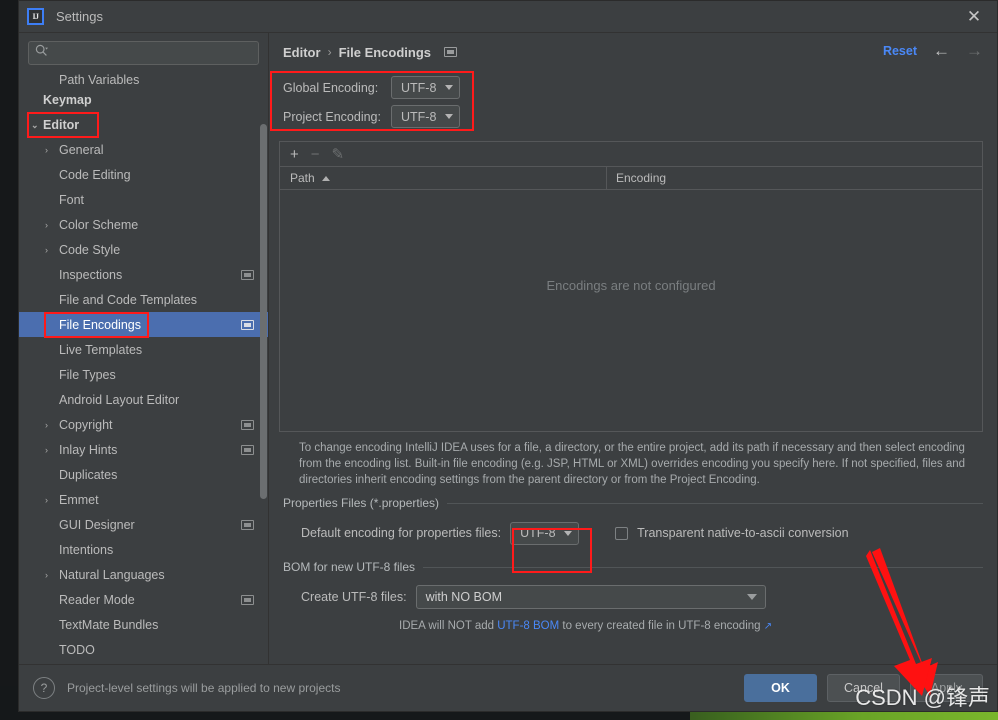 The image size is (998, 720). What do you see at coordinates (143, 649) in the screenshot?
I see `sidebar-item-todo: TODO` at bounding box center [143, 649].